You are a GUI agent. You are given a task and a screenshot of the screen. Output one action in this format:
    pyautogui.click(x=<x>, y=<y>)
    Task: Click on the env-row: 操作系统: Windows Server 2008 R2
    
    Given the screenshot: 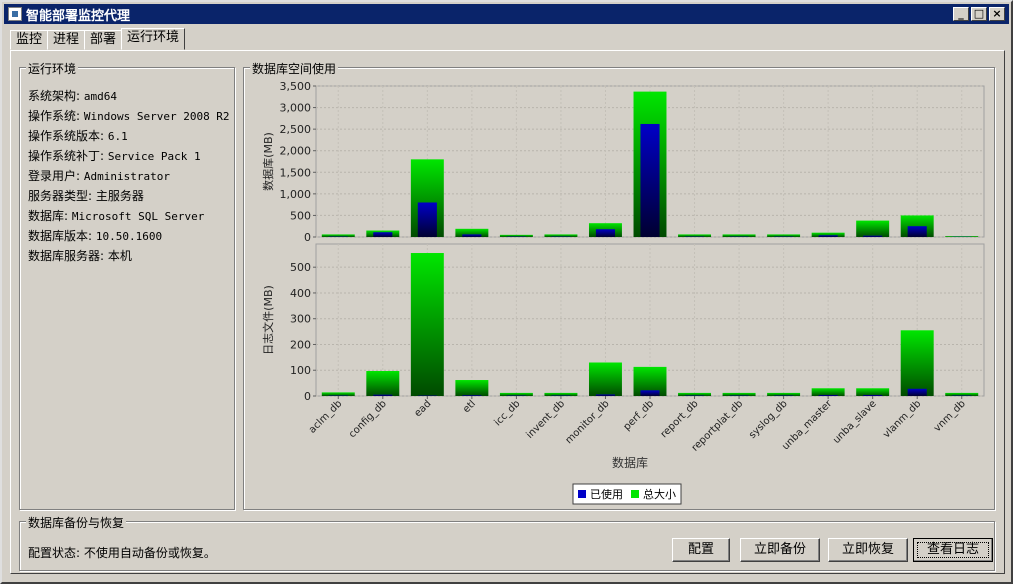 What is the action you would take?
    pyautogui.click(x=129, y=116)
    